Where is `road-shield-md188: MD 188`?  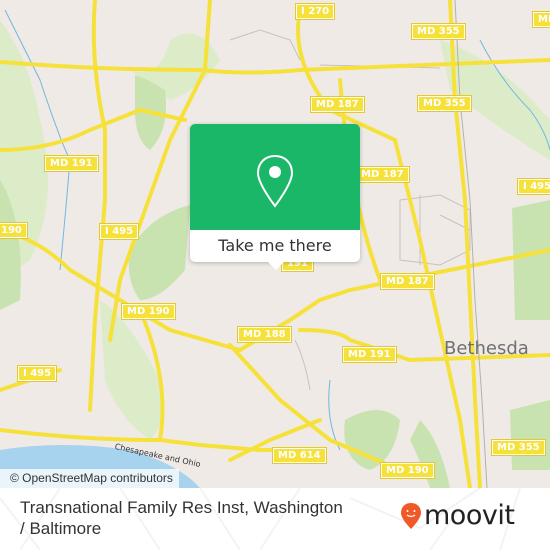
road-shield-md188: MD 188 is located at coordinates (264, 334).